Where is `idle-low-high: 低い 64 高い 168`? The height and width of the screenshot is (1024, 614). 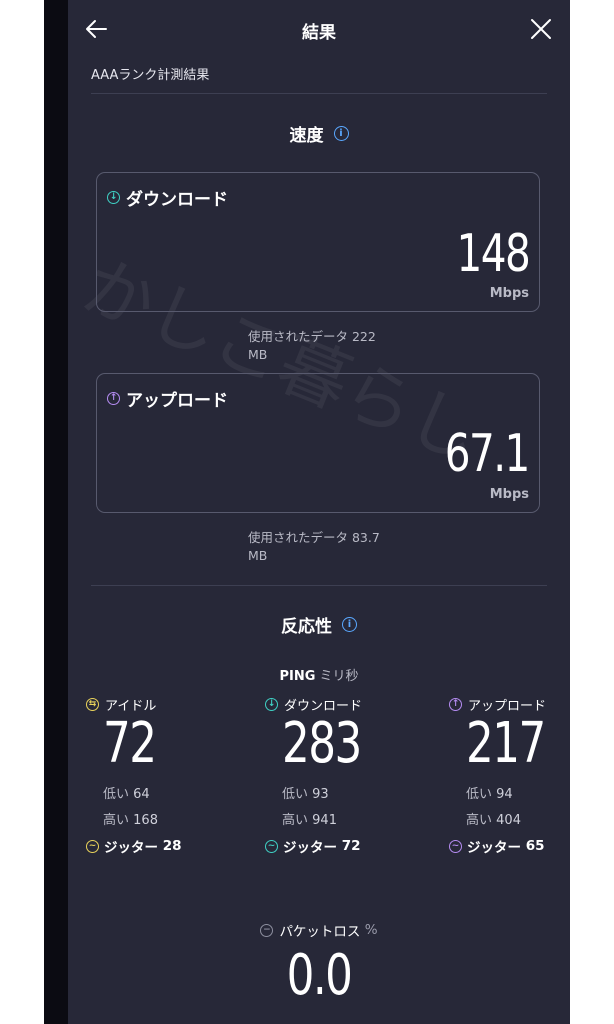
idle-low-high: 低い 64 高い 168 is located at coordinates (164, 808).